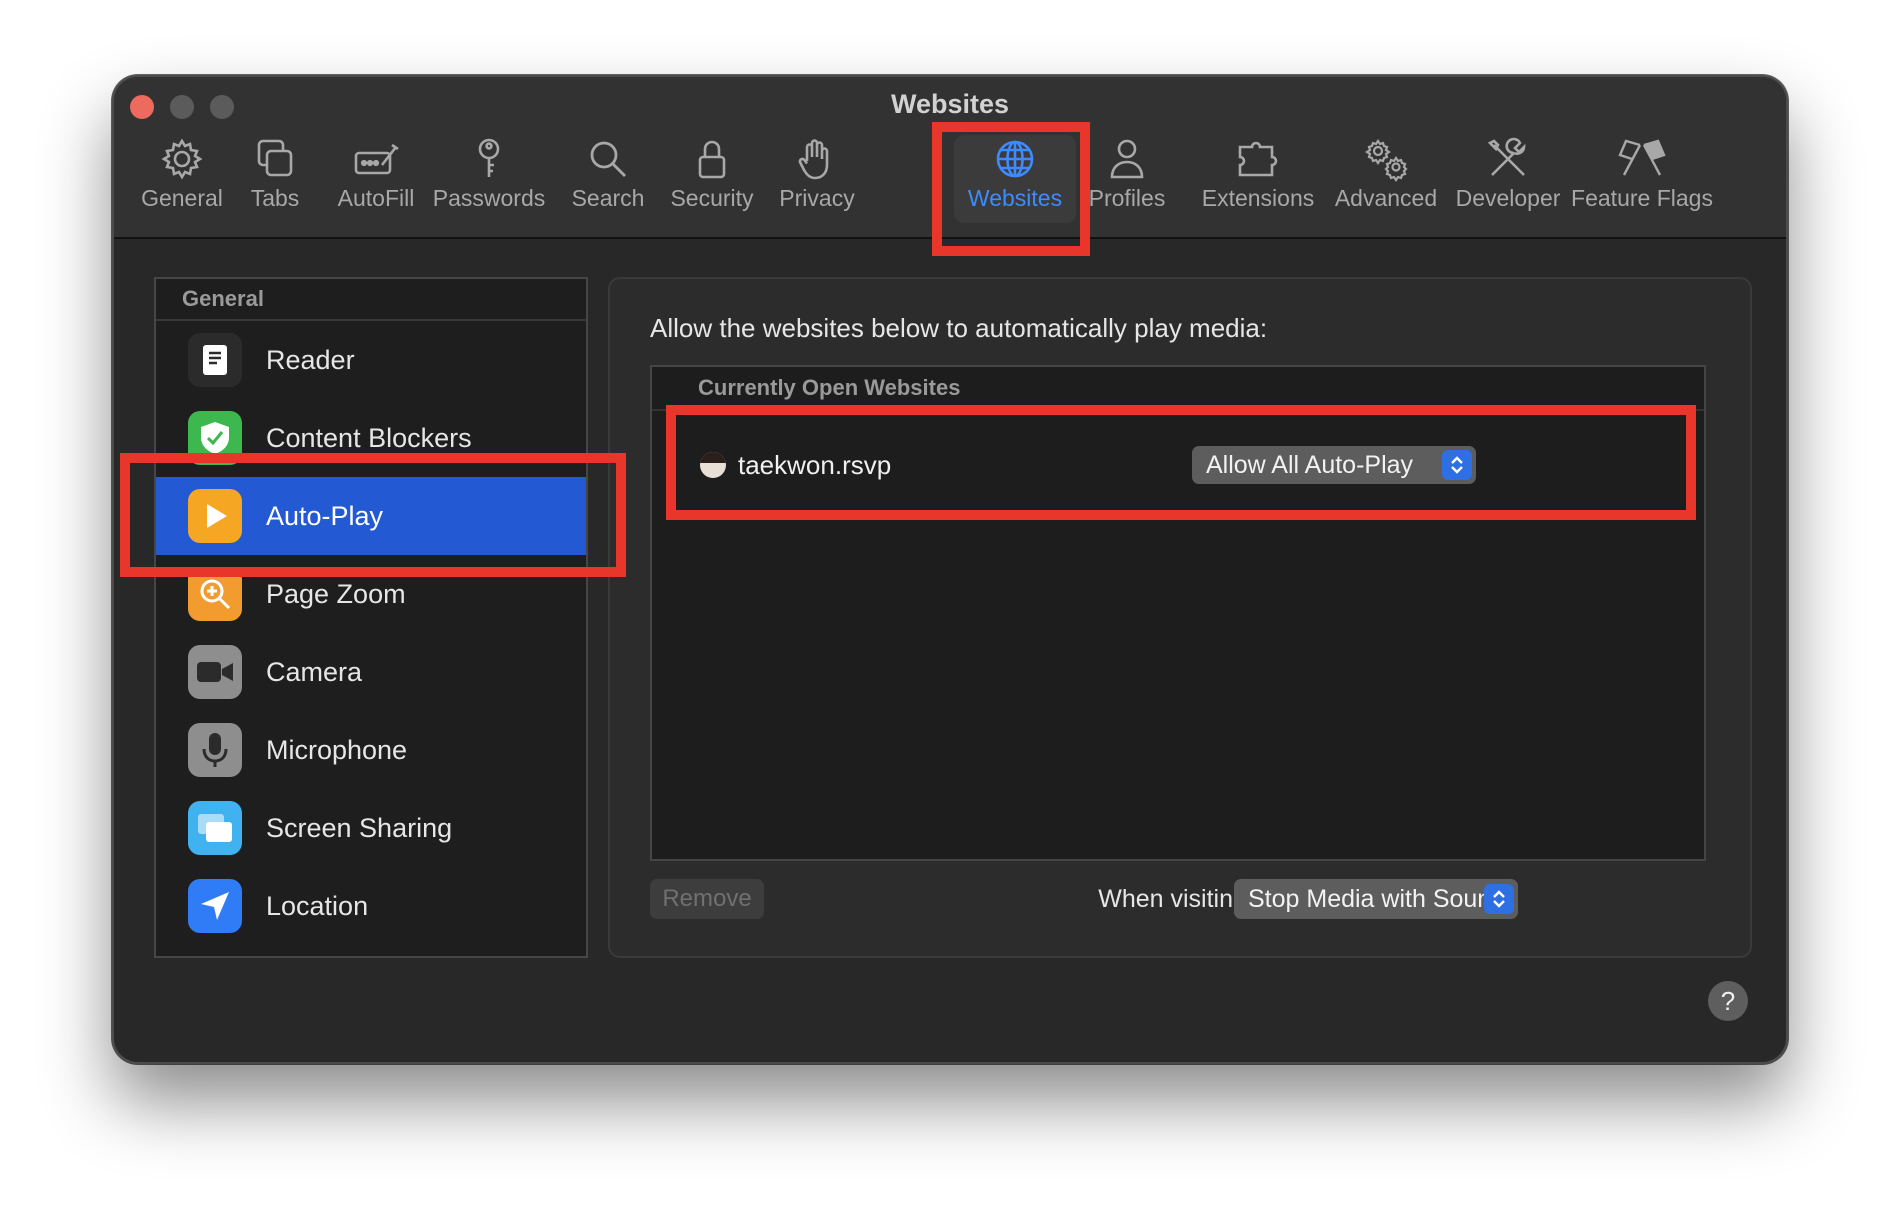 This screenshot has width=1896, height=1208. I want to click on highlight-websites-tab, so click(1011, 189).